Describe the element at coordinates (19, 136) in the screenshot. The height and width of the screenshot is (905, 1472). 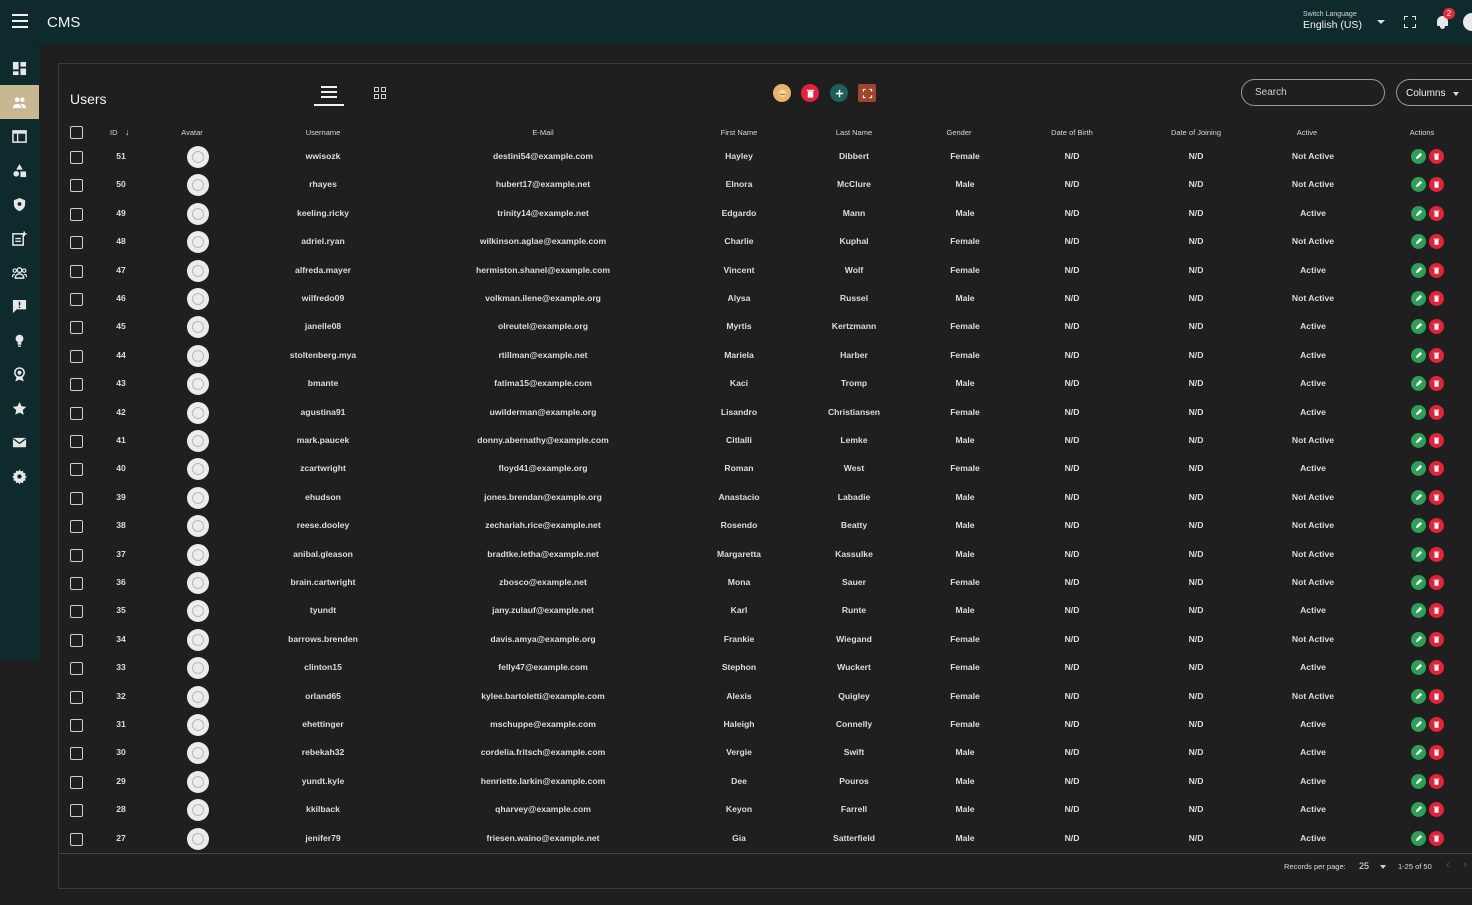
I see `sidebar-item-table` at that location.